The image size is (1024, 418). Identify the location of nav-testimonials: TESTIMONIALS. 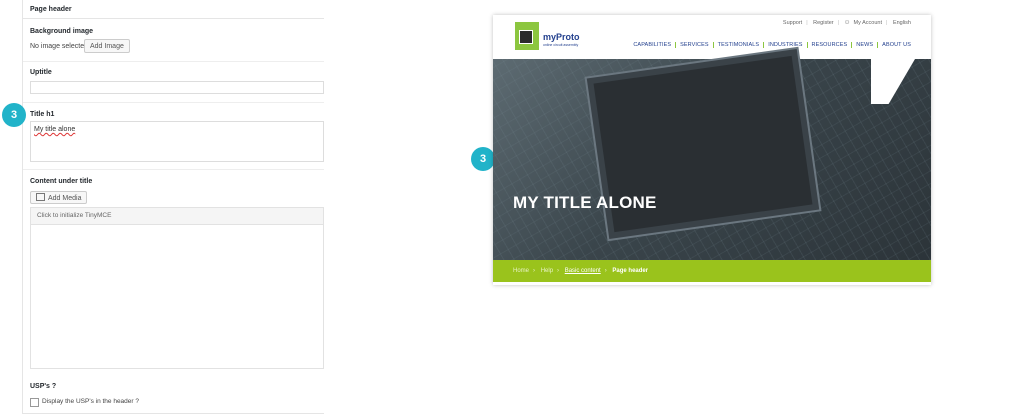
(739, 45).